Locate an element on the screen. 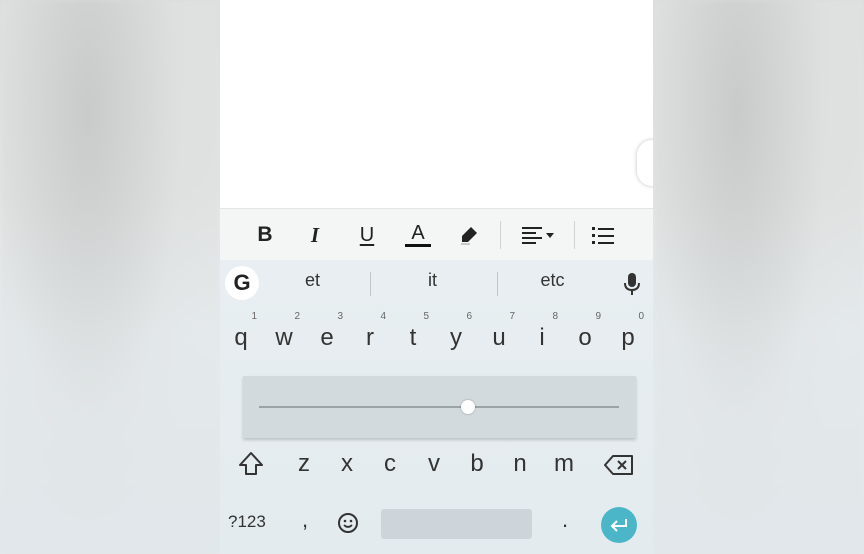  cursor-control-slider is located at coordinates (439, 407).